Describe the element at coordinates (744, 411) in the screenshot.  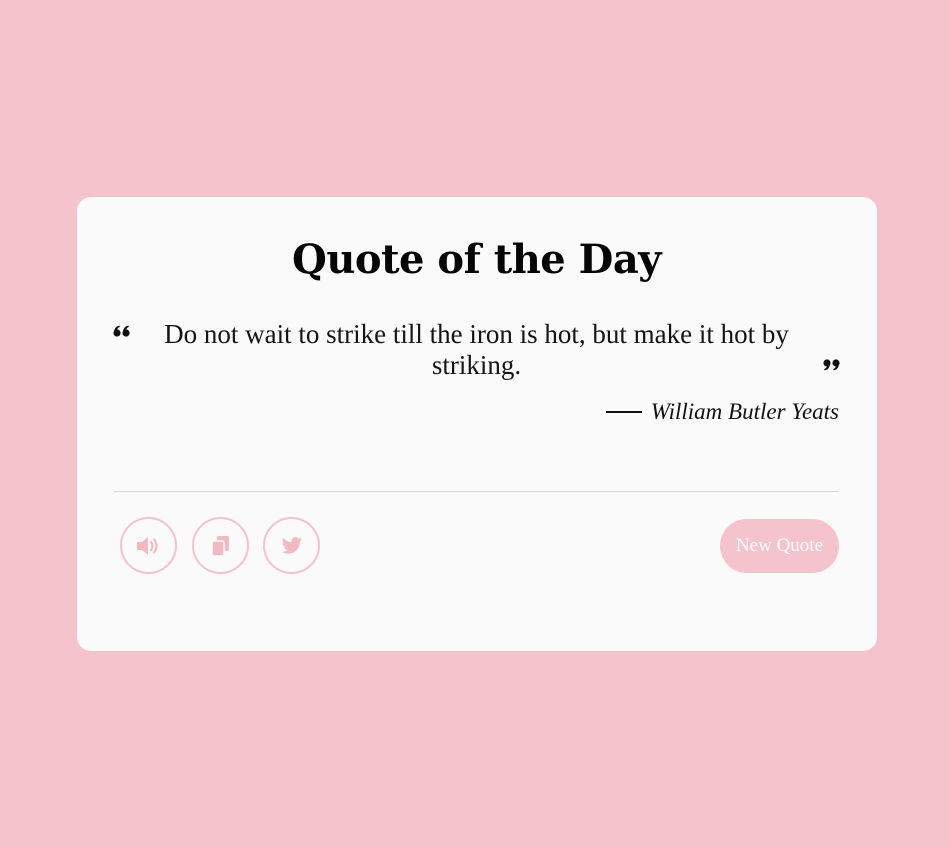
I see `author-name: William Butler Yeats` at that location.